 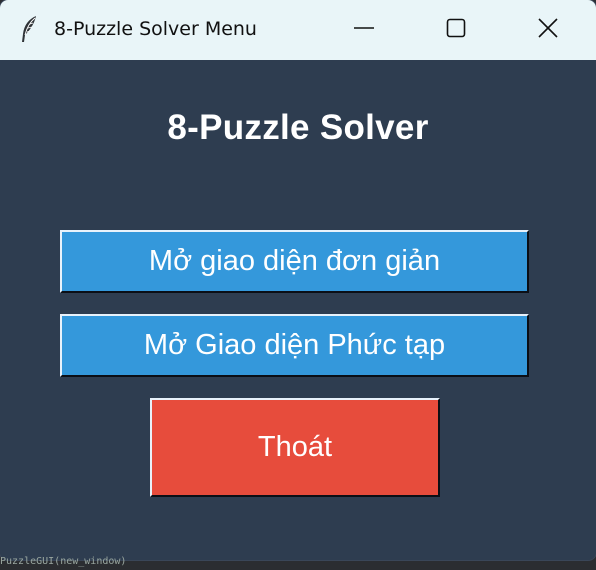 I want to click on close-button, so click(x=548, y=30).